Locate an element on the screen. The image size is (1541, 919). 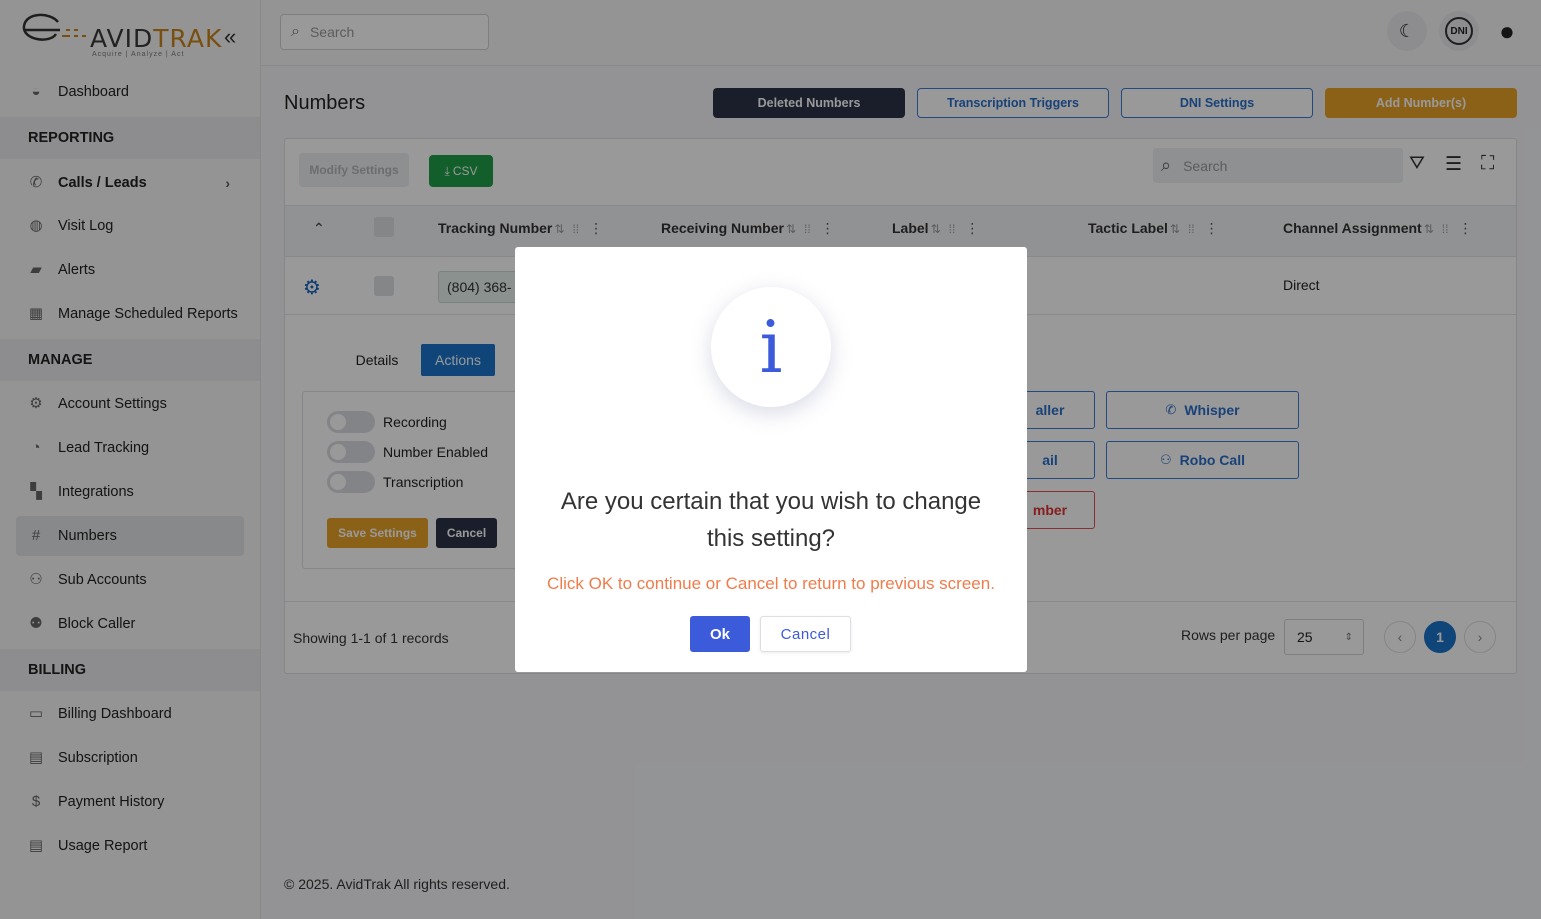
ok-button: Ok is located at coordinates (720, 634).